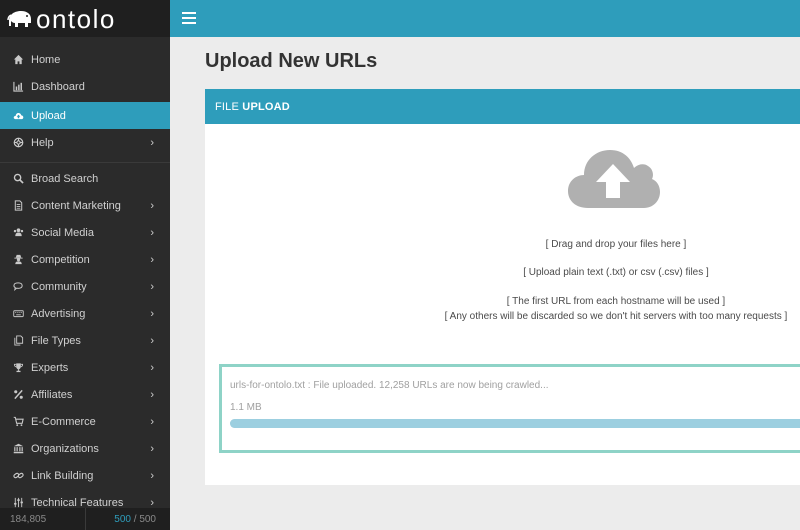  What do you see at coordinates (85, 59) in the screenshot?
I see `sidebar-item-home: Home` at bounding box center [85, 59].